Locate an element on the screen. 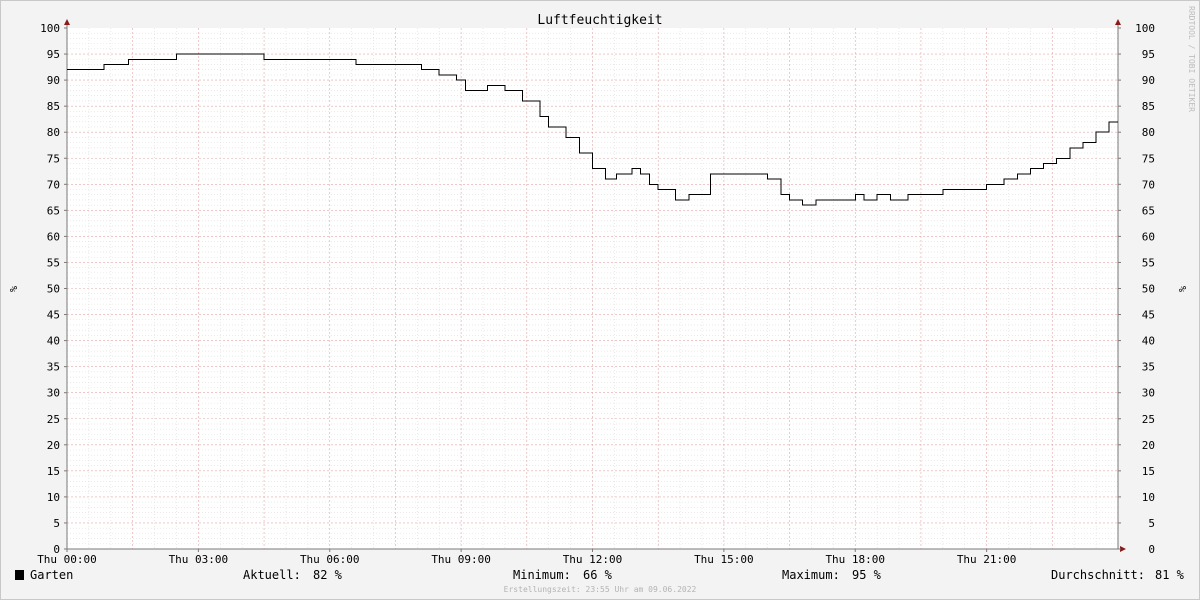  legend-current-label: Aktuell: is located at coordinates (272, 575).